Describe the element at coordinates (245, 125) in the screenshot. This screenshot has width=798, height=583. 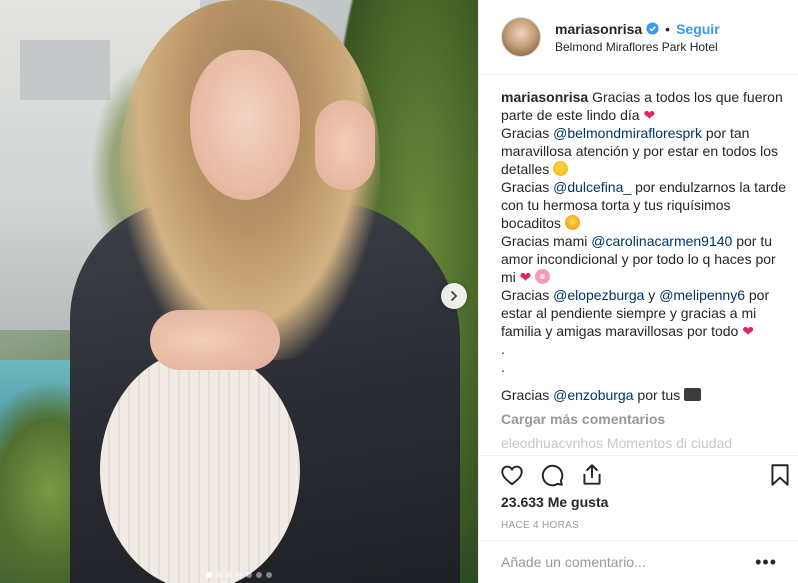
I see `woman-face` at that location.